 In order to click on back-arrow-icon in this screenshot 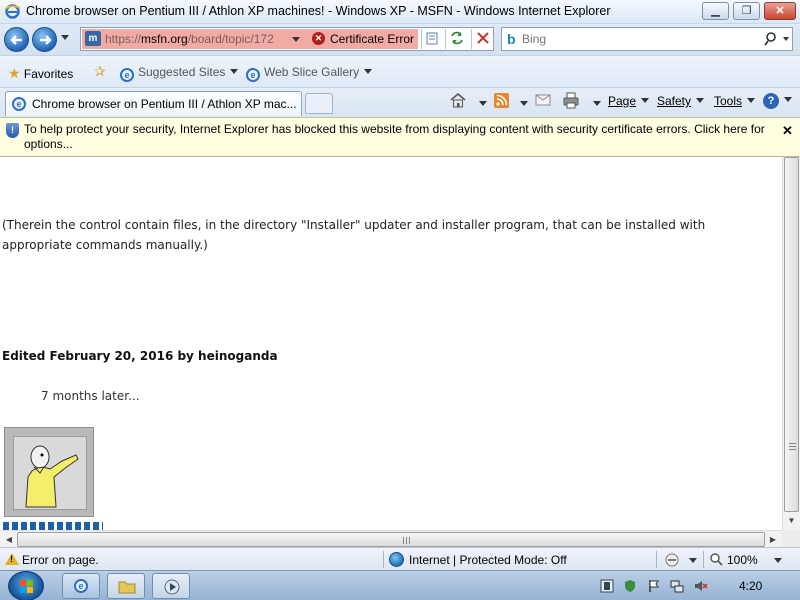, I will do `click(16, 40)`.